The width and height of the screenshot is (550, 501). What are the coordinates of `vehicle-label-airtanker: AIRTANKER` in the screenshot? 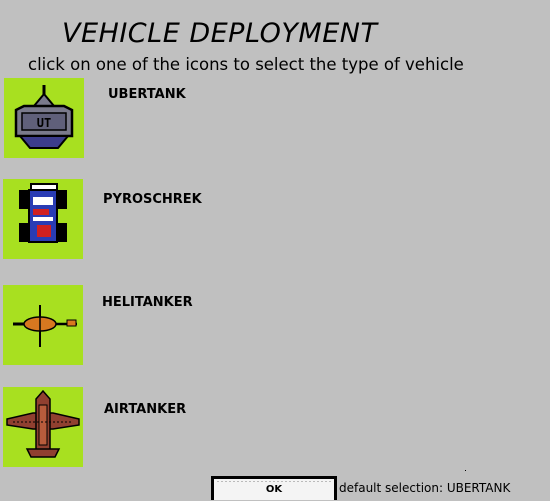 It's located at (145, 409).